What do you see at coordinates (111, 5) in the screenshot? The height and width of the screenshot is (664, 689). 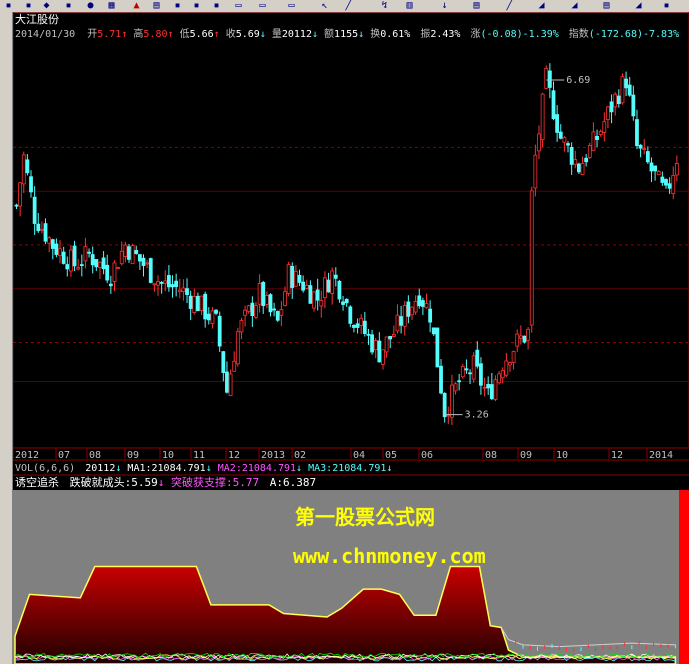 I see `toolbar-icon: ▦` at bounding box center [111, 5].